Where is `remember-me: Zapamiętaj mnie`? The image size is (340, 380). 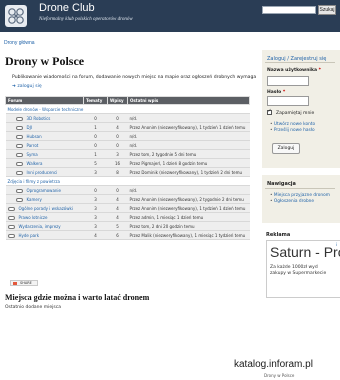 remember-me: Zapamiętaj mnie is located at coordinates (291, 112).